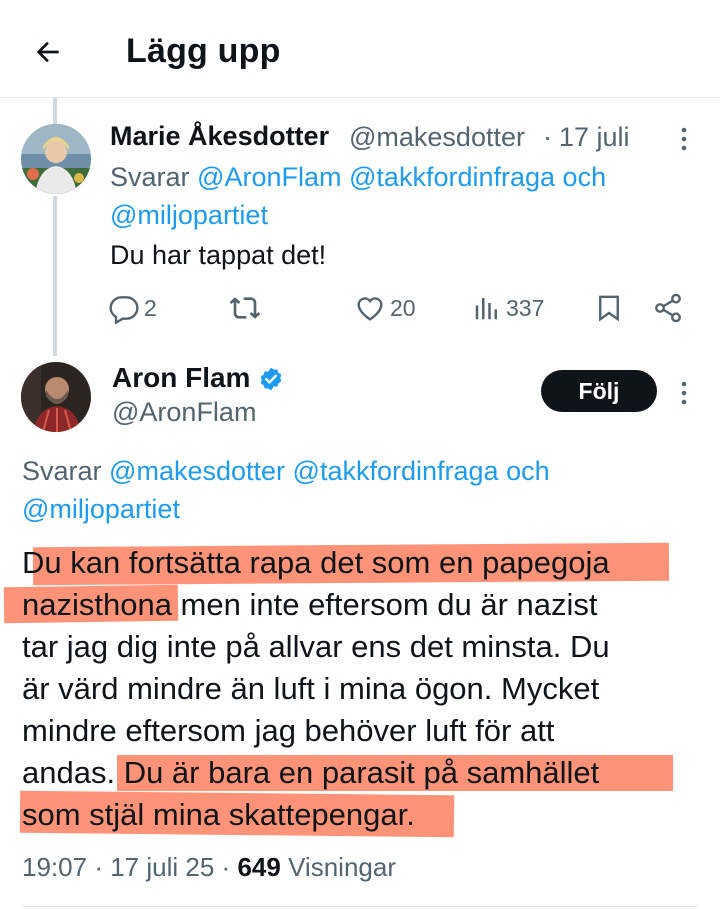 The width and height of the screenshot is (720, 910). What do you see at coordinates (385, 308) in the screenshot?
I see `like-button: 20` at bounding box center [385, 308].